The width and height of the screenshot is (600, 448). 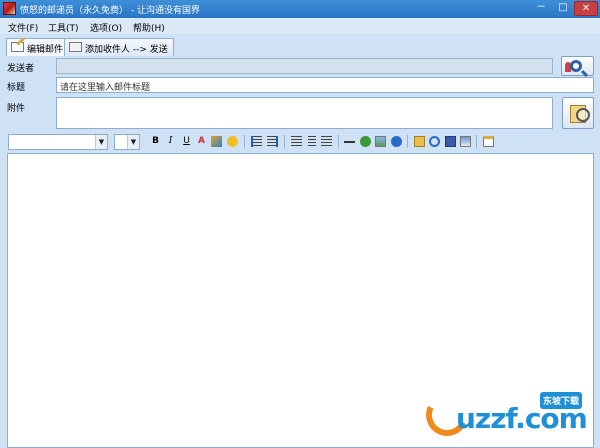 I want to click on align-right-button, so click(x=326, y=141).